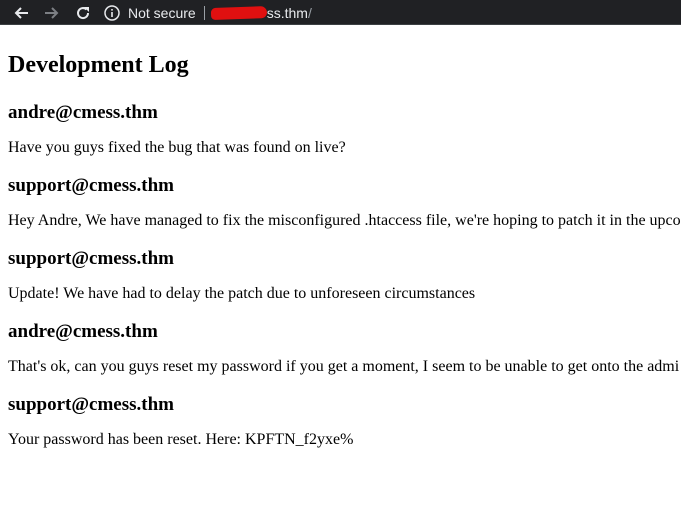  Describe the element at coordinates (309, 12) in the screenshot. I see `url-path: /` at that location.